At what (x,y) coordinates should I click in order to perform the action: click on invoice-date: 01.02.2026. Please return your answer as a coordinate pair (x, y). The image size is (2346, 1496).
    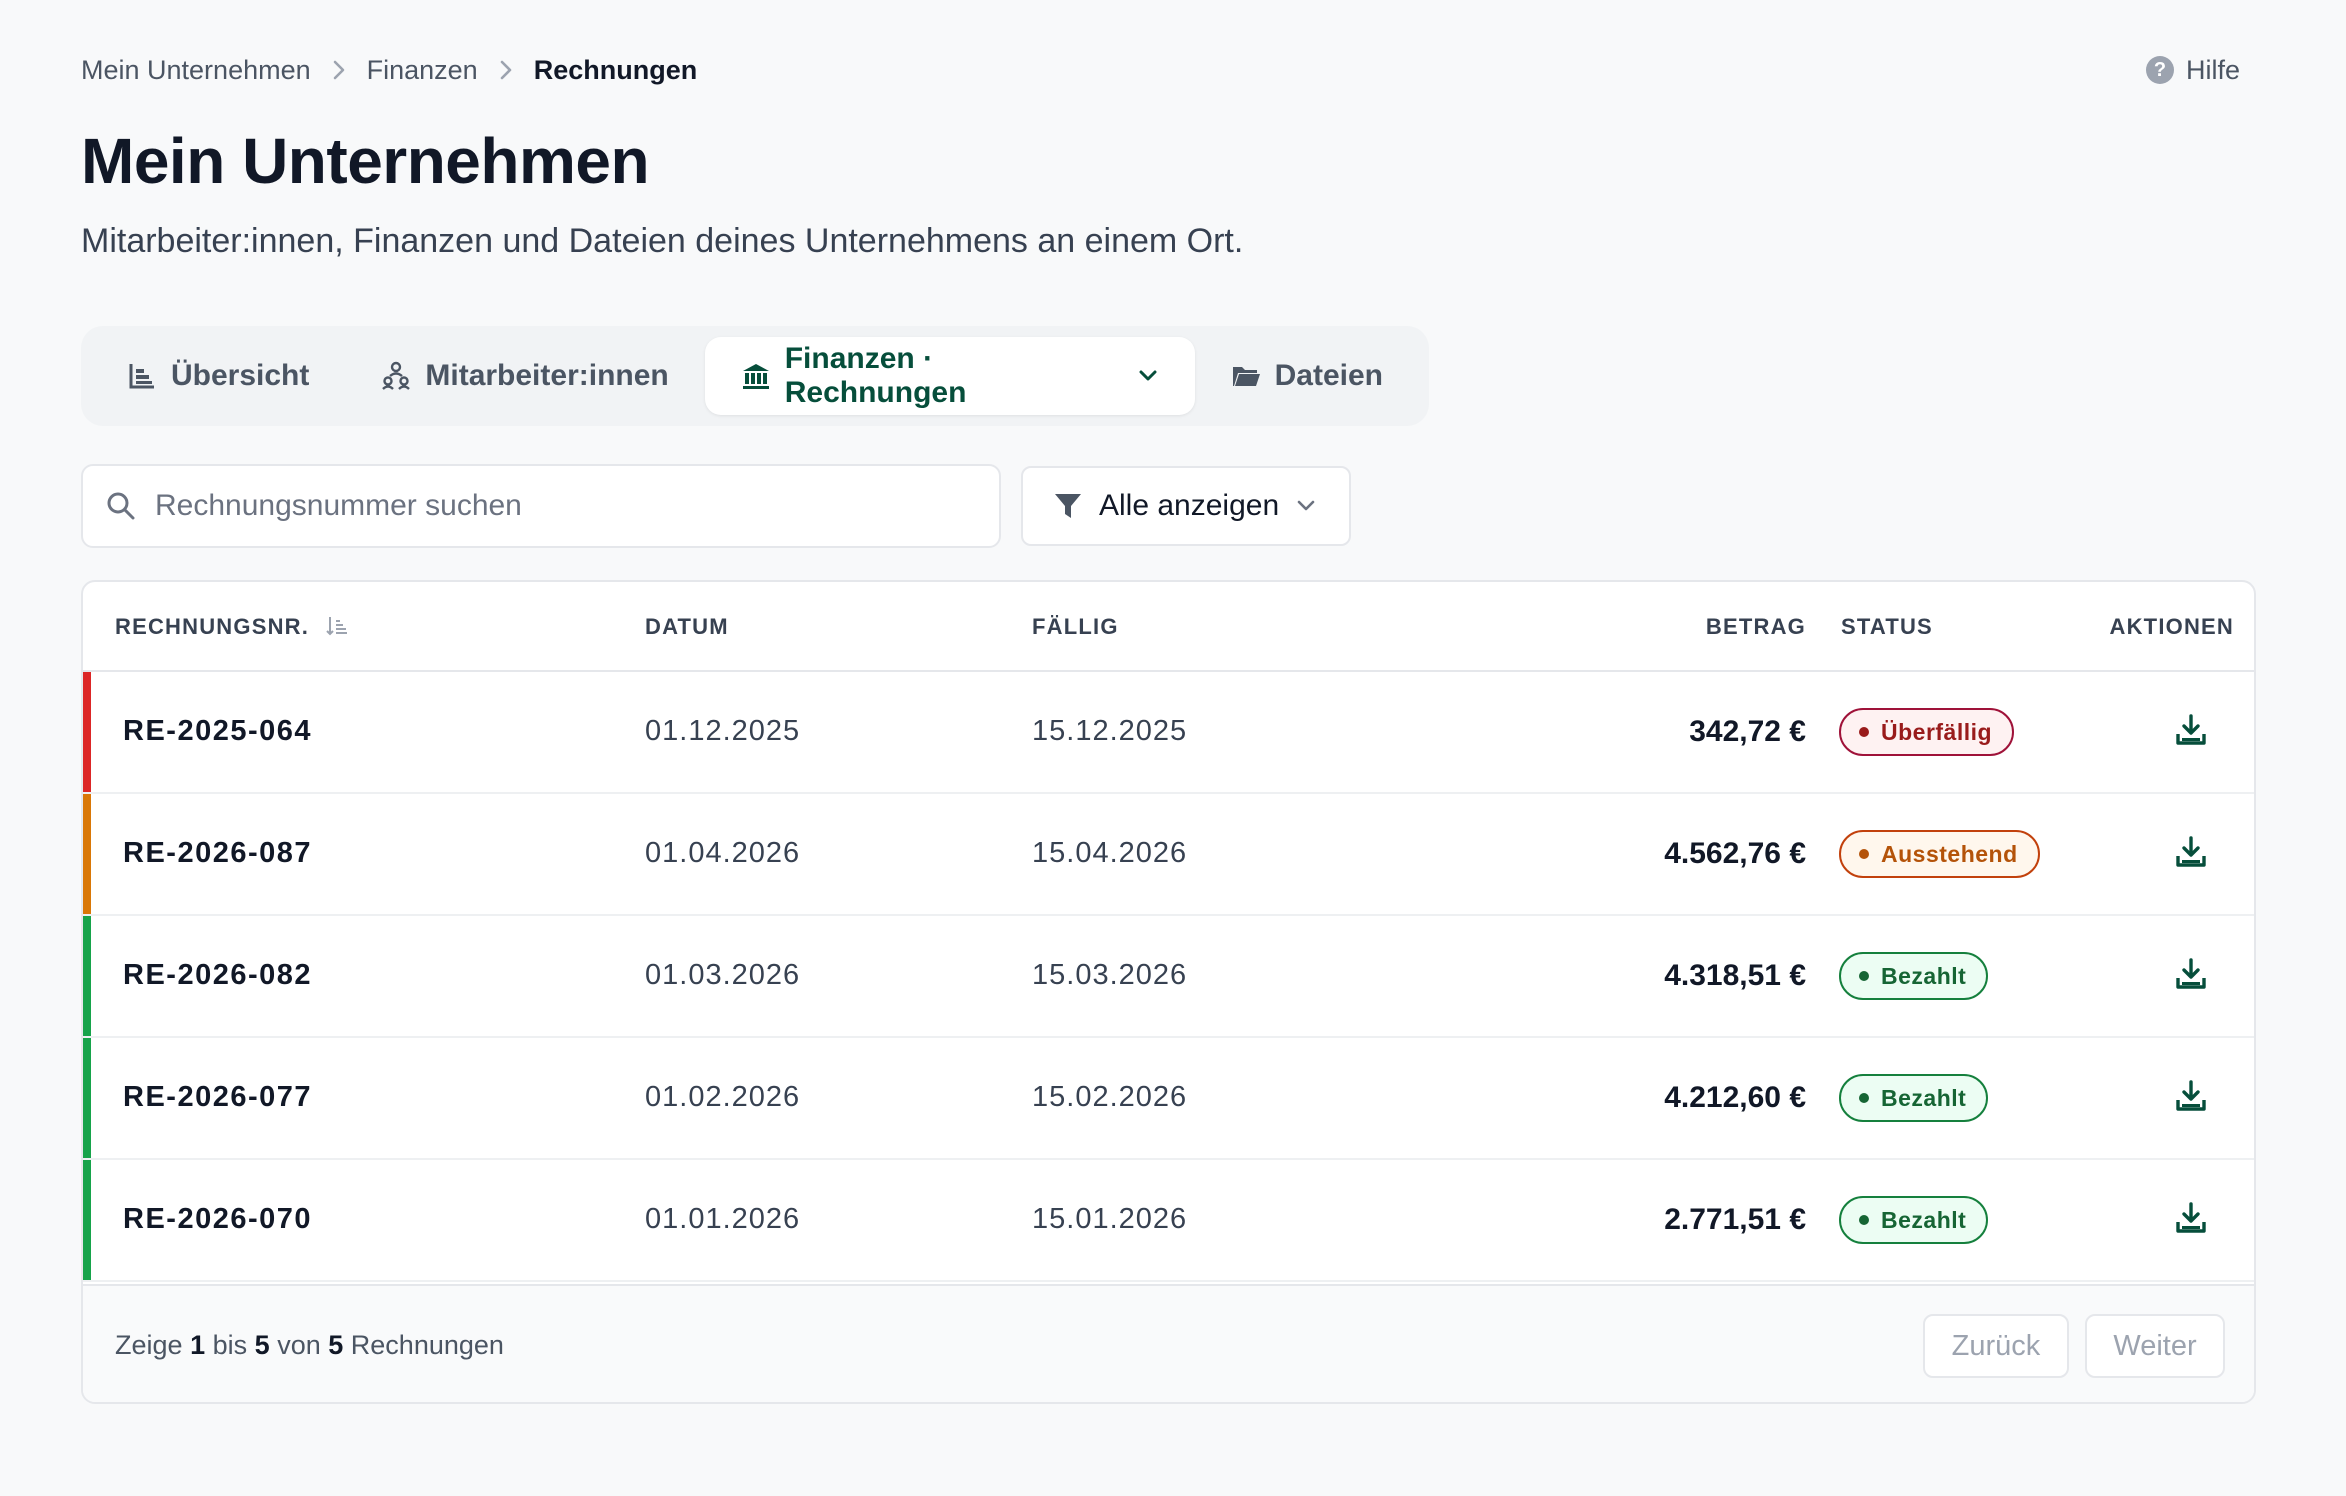
    Looking at the image, I should click on (723, 1097).